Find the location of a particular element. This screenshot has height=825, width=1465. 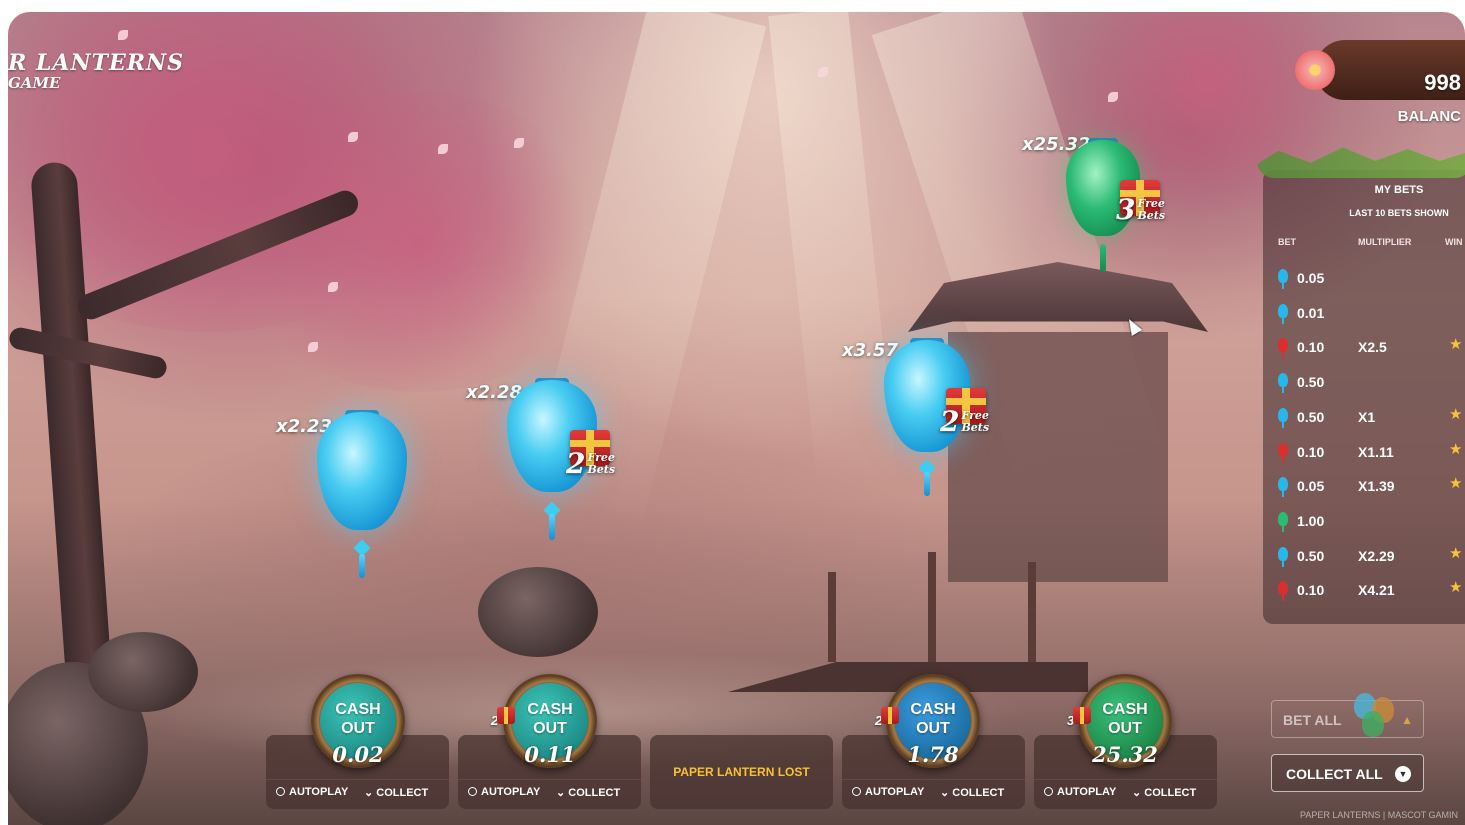

cash-out-button: CASH OUT 1.78 is located at coordinates (933, 721).